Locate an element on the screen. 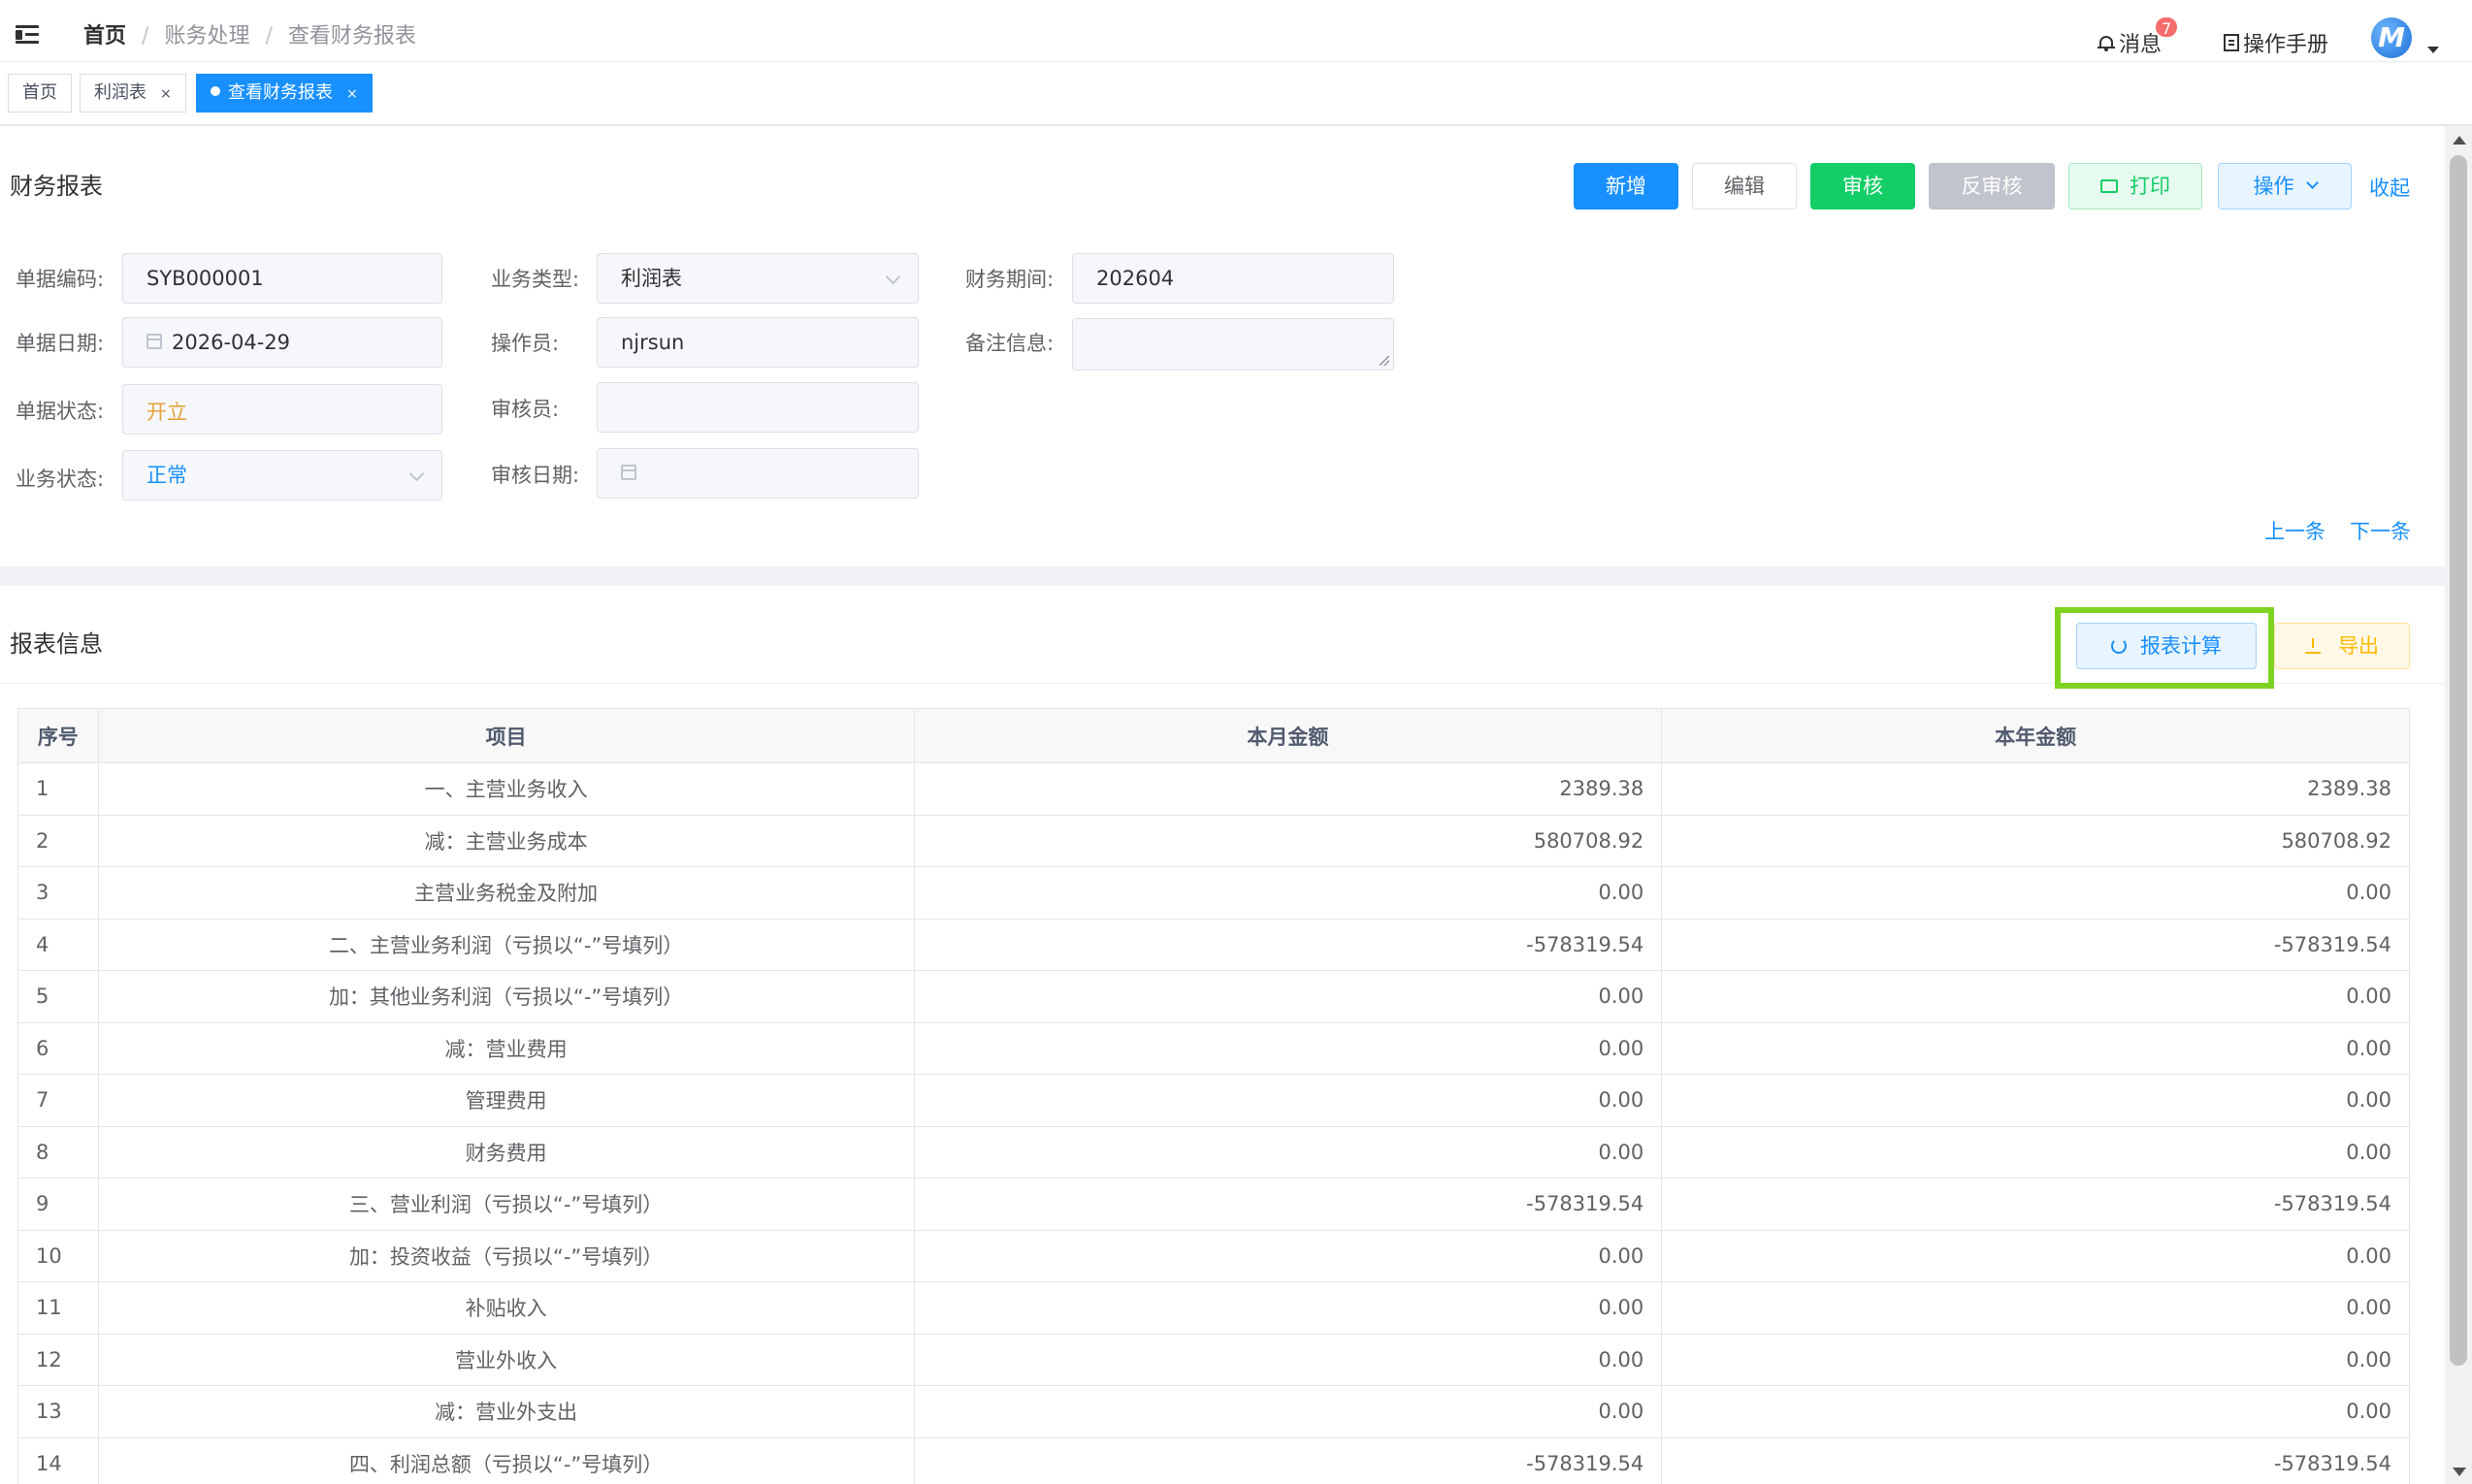  cell-item: 主营业务税金及附加 is located at coordinates (506, 892).